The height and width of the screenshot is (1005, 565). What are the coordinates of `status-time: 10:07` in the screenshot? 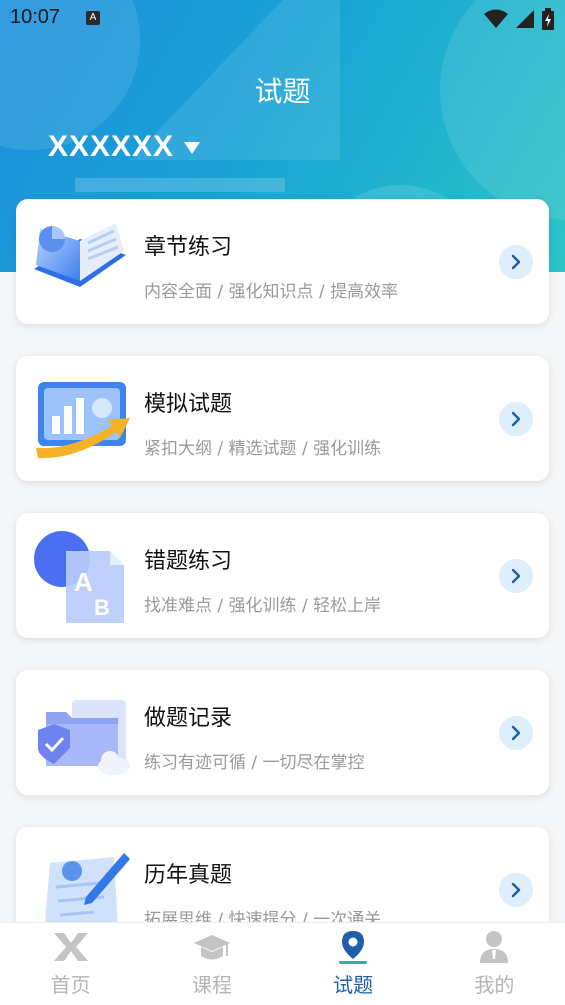 It's located at (35, 17).